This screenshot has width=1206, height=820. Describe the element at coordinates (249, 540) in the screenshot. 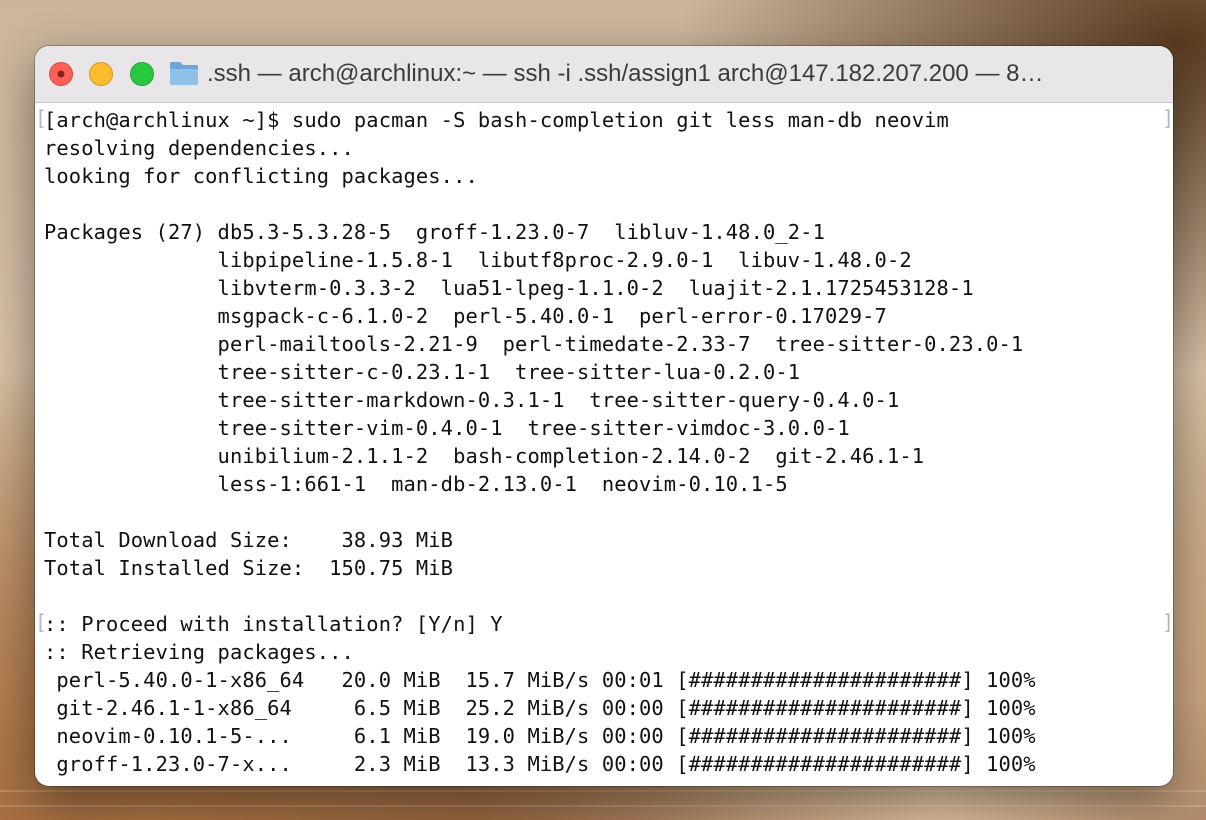

I see `terminal-line: Total Download Size: 38.93 MiB` at that location.